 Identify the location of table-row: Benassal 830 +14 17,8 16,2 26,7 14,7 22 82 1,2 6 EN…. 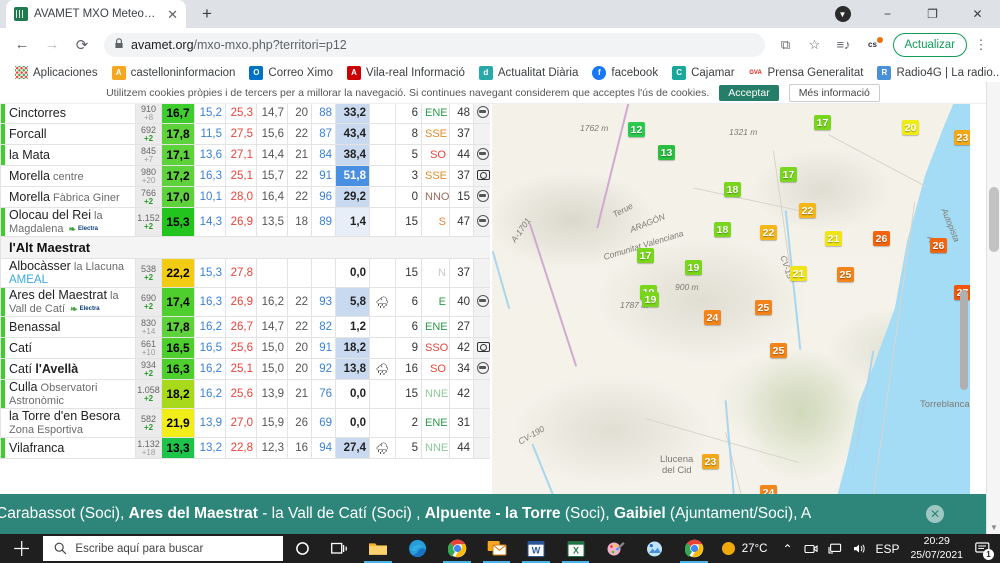
(245, 327).